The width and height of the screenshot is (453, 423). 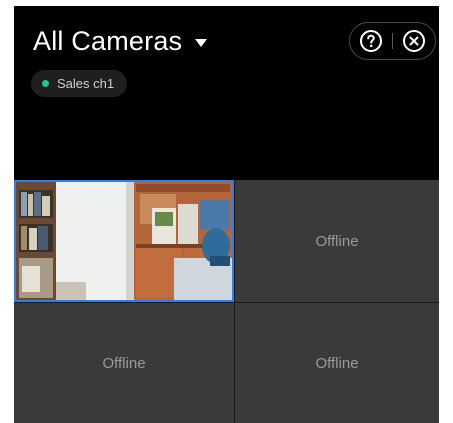 I want to click on help-circle-icon, so click(x=371, y=41).